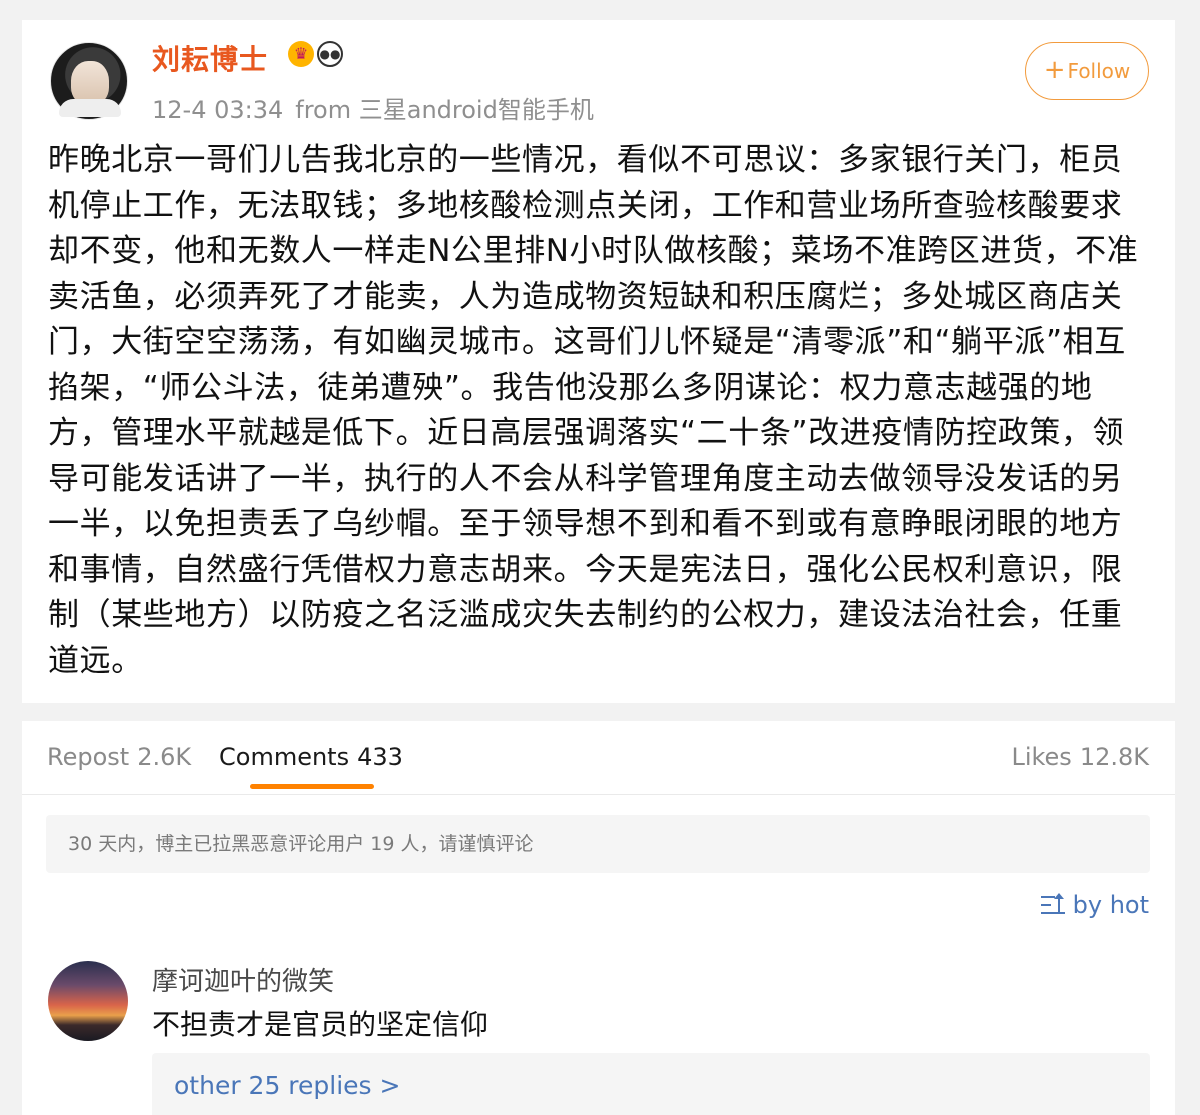 The image size is (1200, 1115). What do you see at coordinates (210, 58) in the screenshot?
I see `author-name: 刘耘博士` at bounding box center [210, 58].